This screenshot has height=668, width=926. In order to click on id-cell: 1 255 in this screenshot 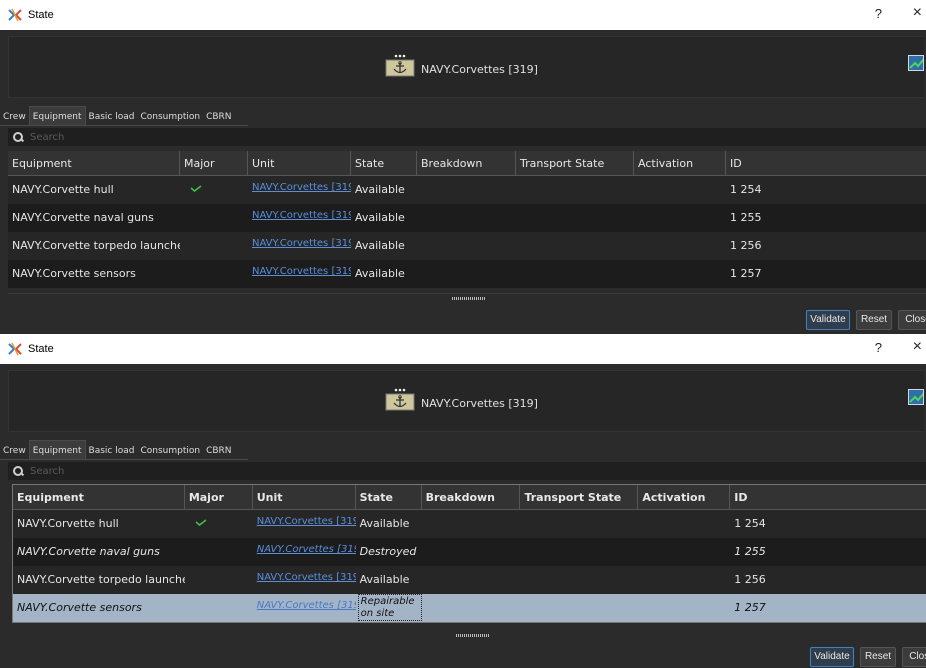, I will do `click(746, 217)`.